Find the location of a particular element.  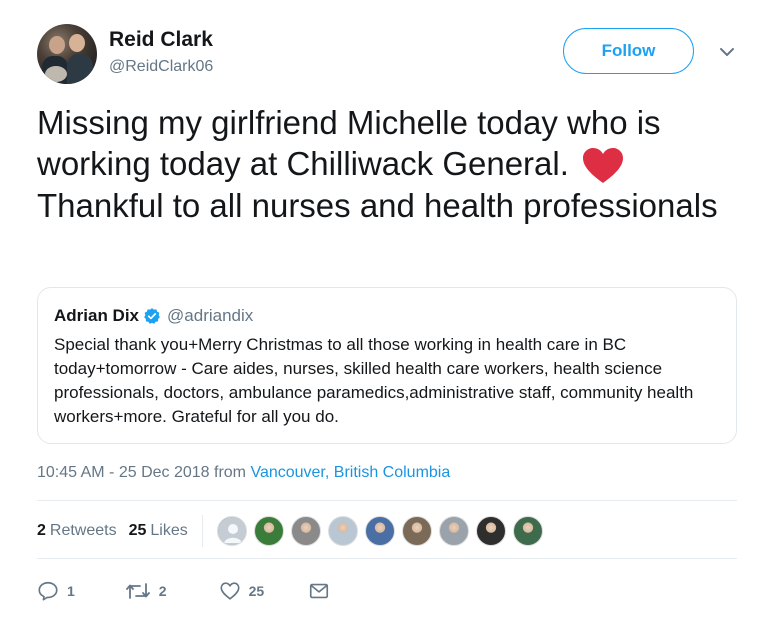

retweet-icon is located at coordinates (137, 591).